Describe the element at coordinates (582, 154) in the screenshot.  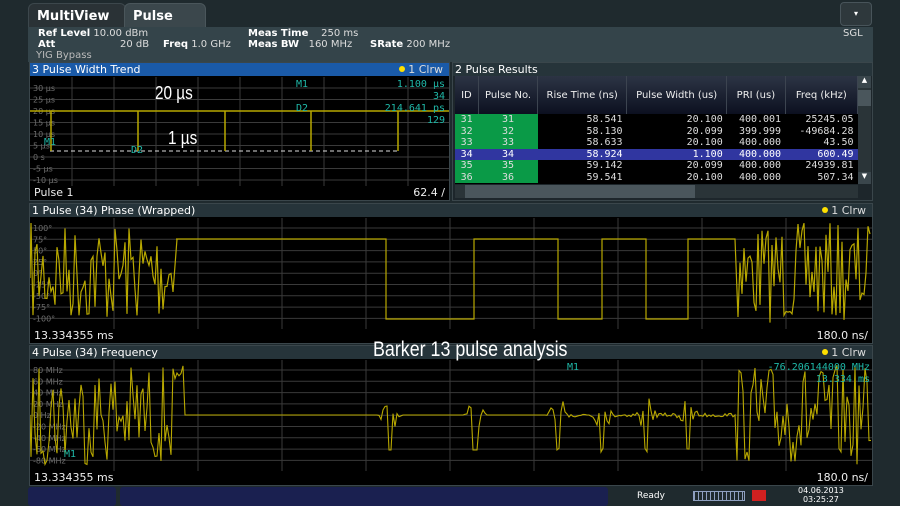
I see `table-cell: 58.924` at that location.